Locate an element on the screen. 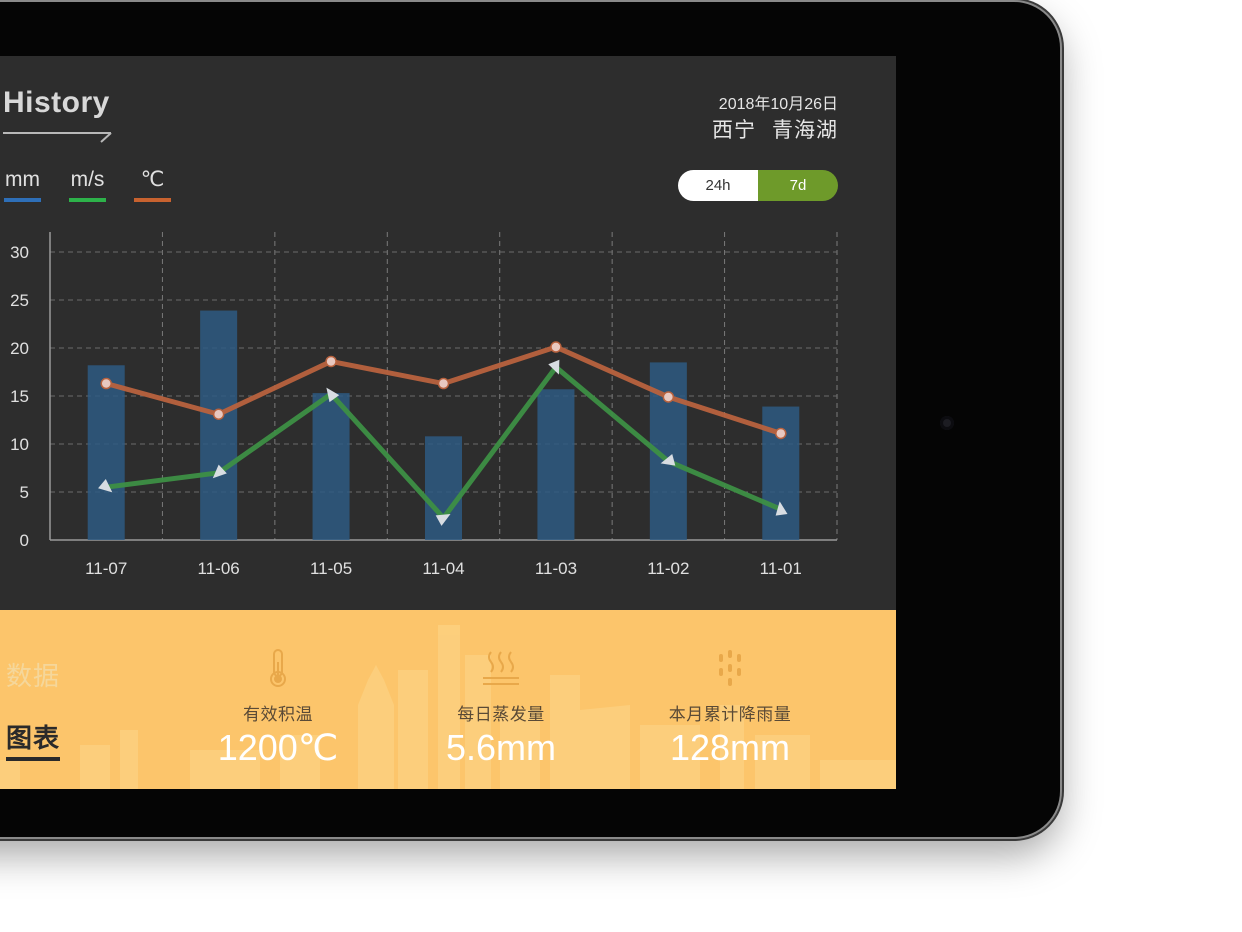 This screenshot has height=932, width=1242. x-tick-label: 11-04 is located at coordinates (443, 568).